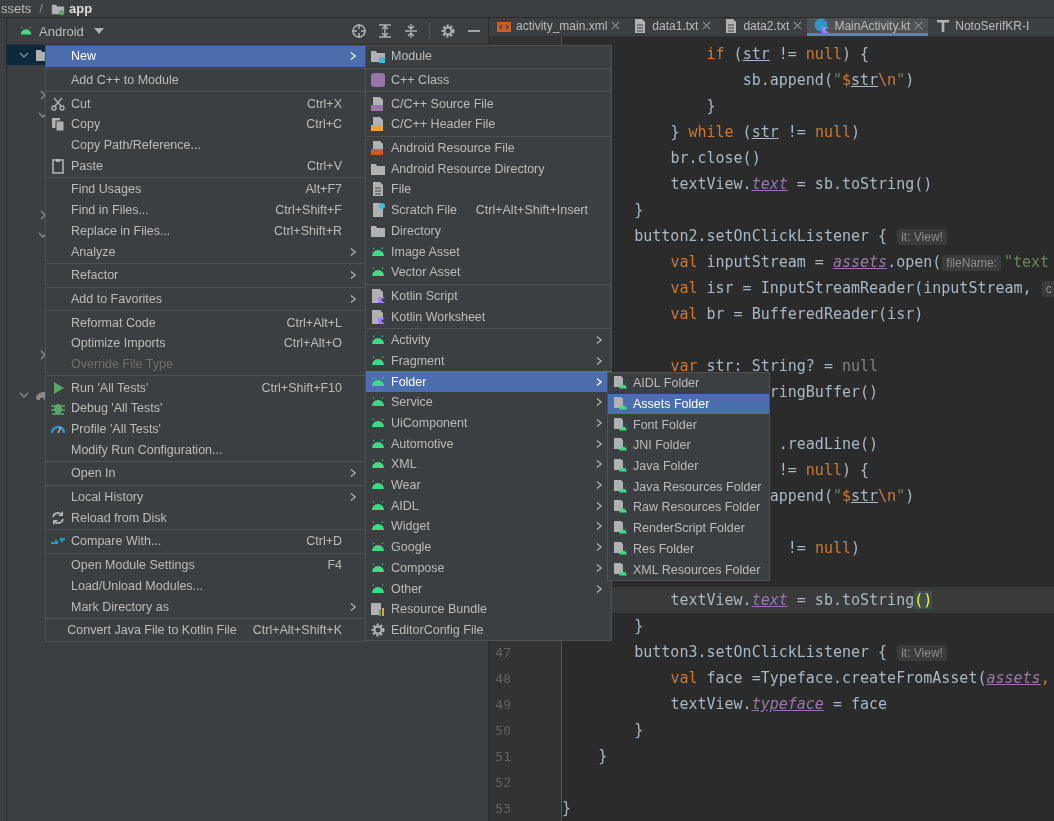 The width and height of the screenshot is (1054, 821). I want to click on menu-item: Mark Directory as, so click(205, 606).